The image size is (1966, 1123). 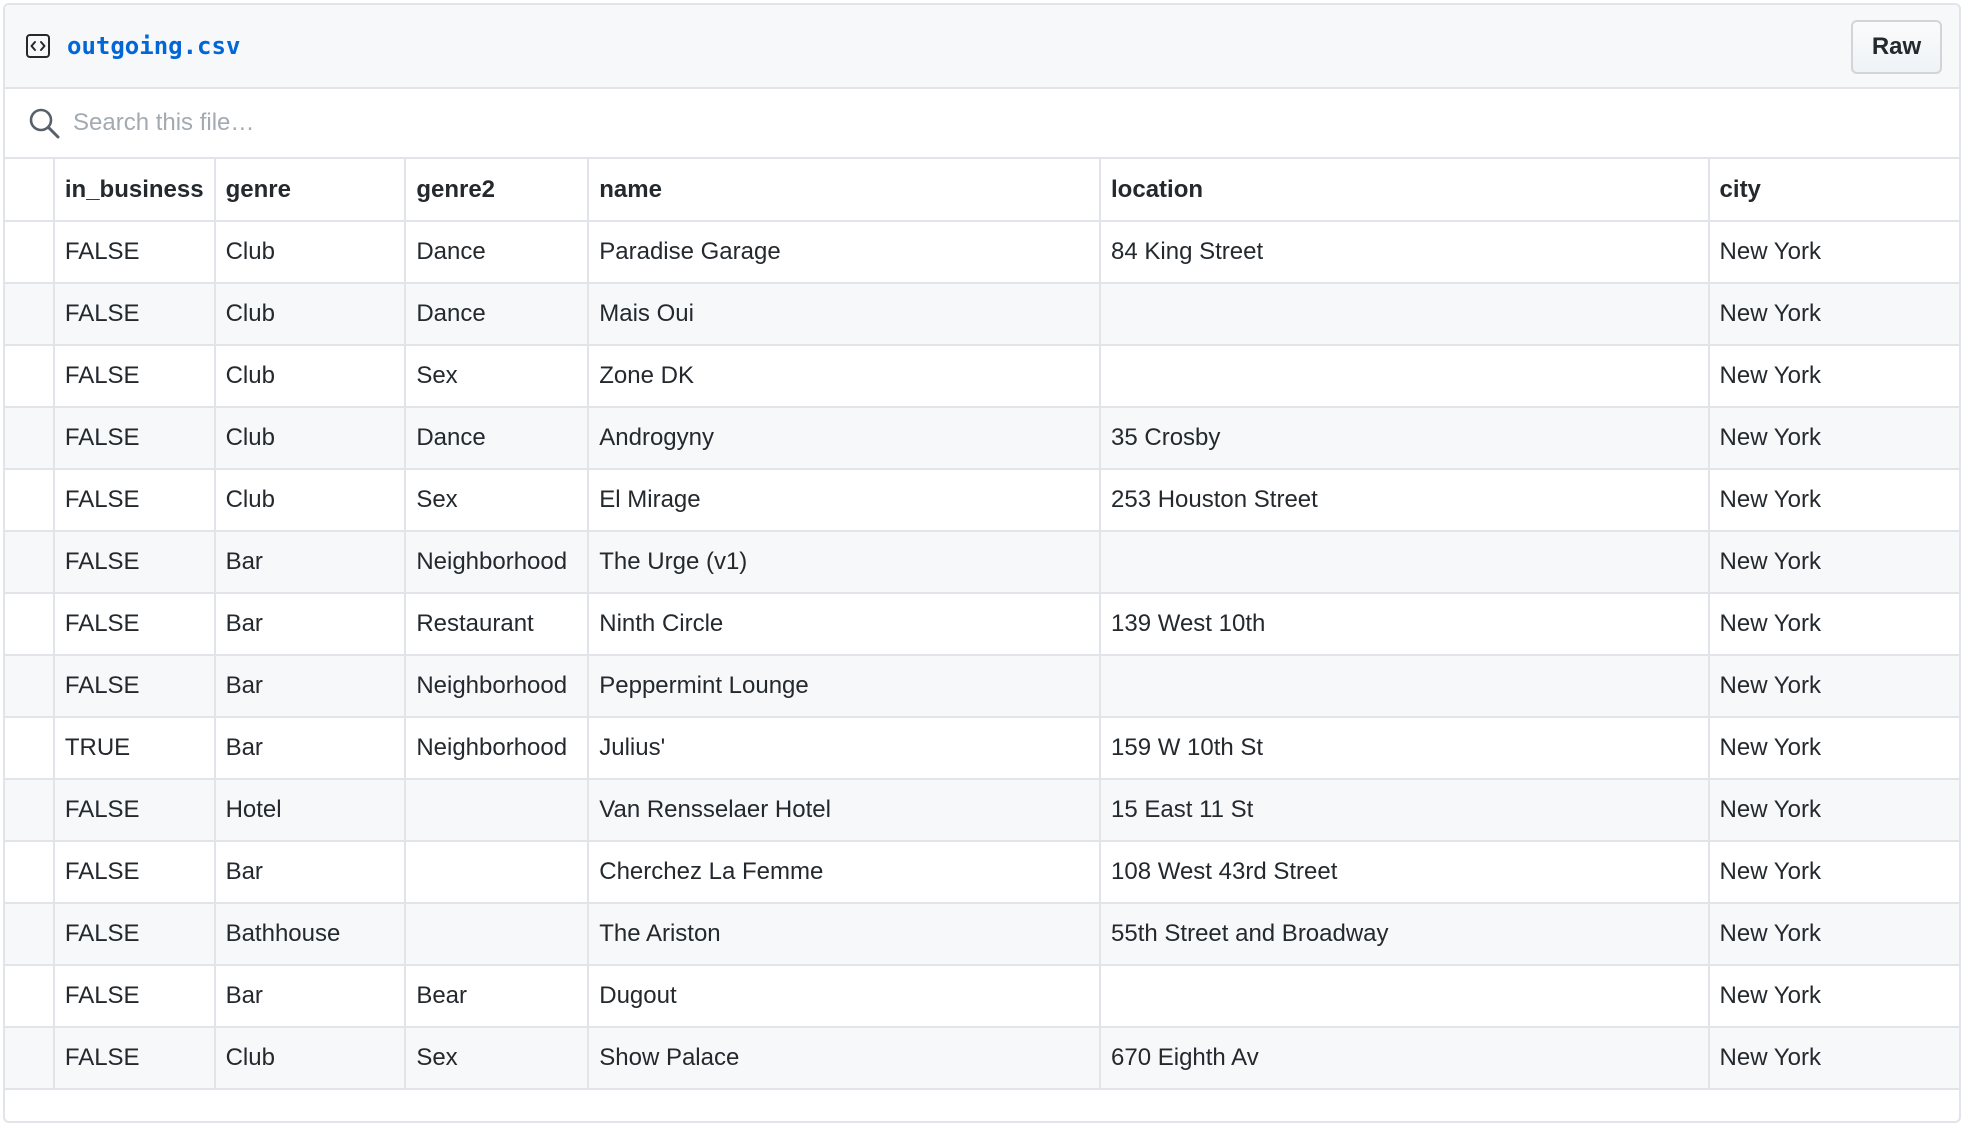 I want to click on cell-name: Zone DK, so click(x=845, y=376).